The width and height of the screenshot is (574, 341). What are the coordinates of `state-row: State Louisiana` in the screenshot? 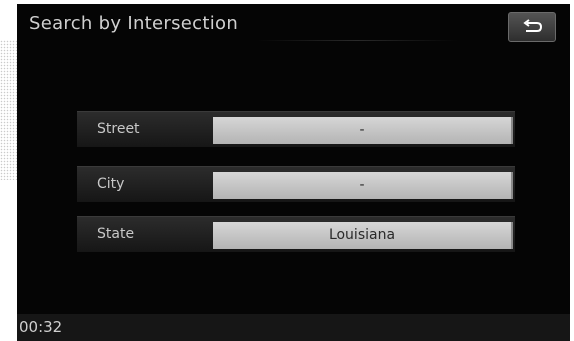 It's located at (296, 234).